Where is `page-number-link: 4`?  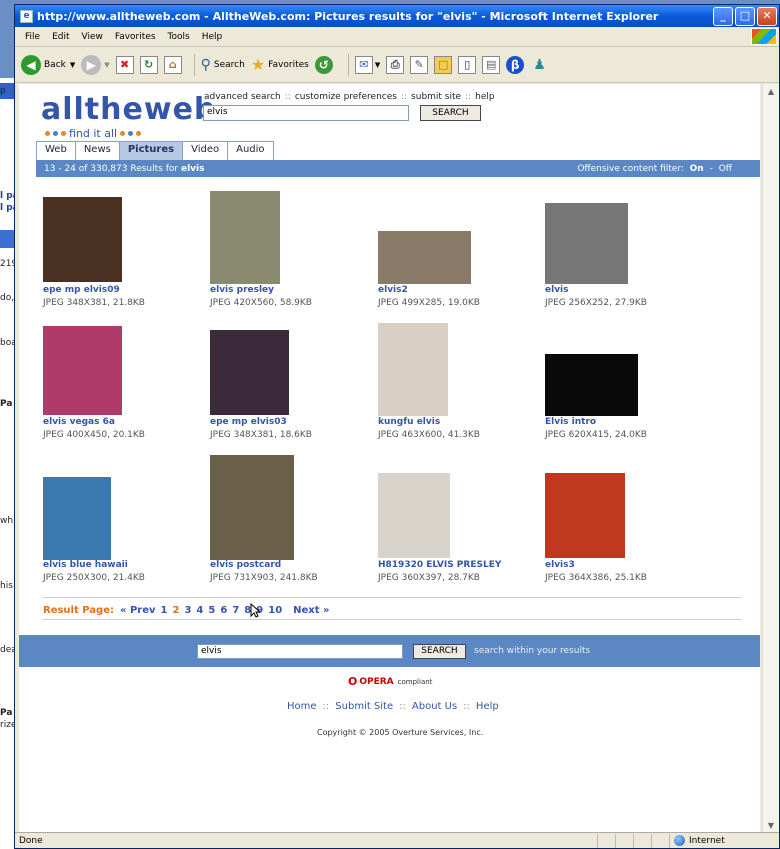
page-number-link: 4 is located at coordinates (199, 610).